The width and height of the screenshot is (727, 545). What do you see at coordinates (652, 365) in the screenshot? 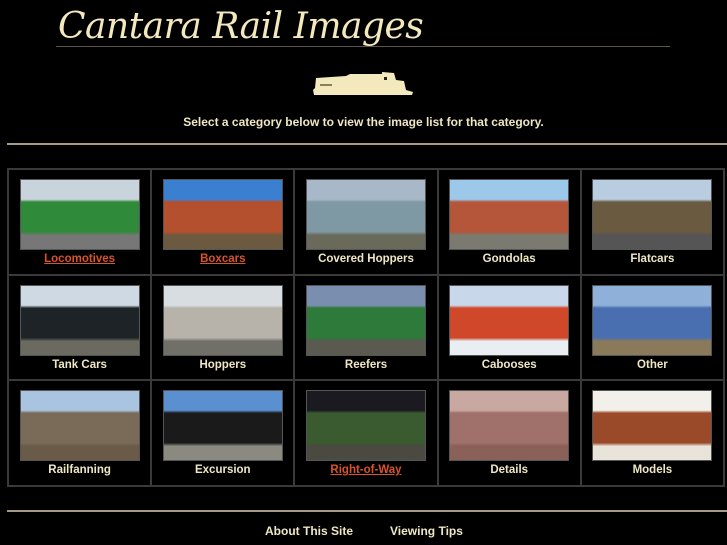
I see `category-label: Other` at bounding box center [652, 365].